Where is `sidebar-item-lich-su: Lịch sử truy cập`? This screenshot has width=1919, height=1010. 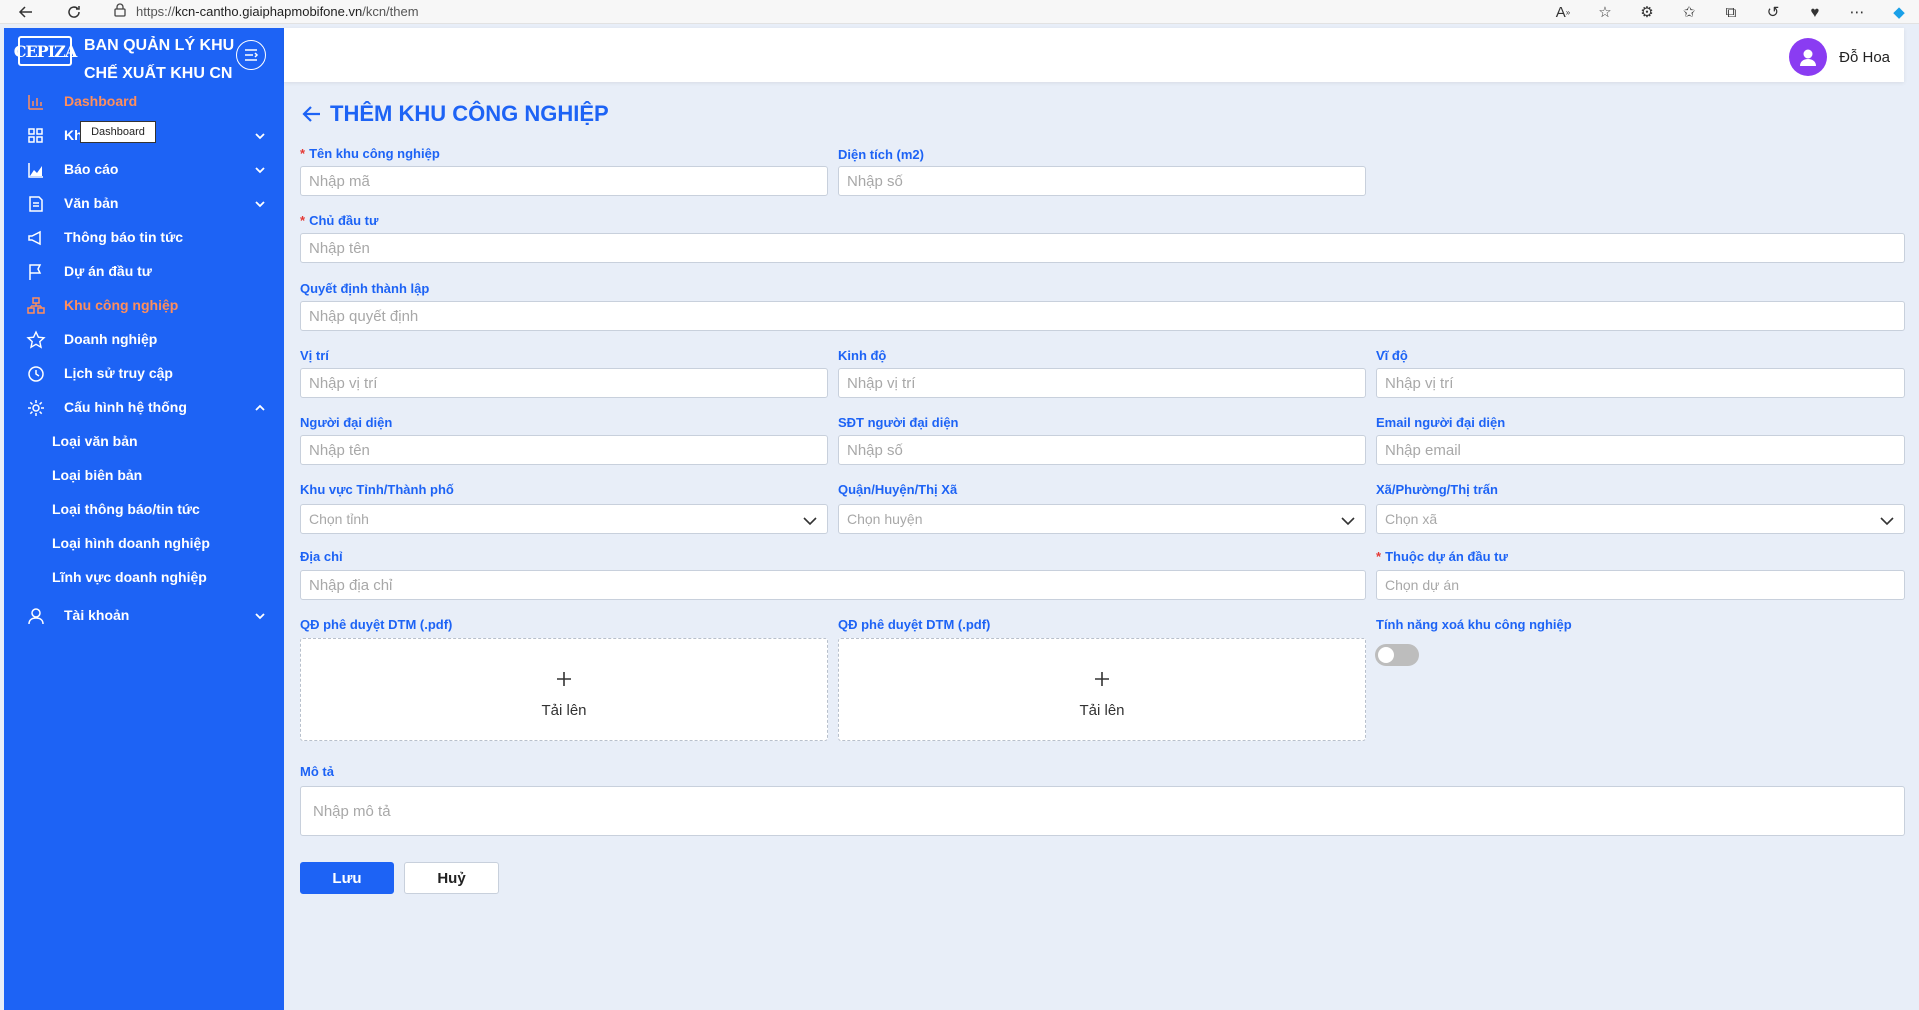
sidebar-item-lich-su: Lịch sử truy cập is located at coordinates (144, 373).